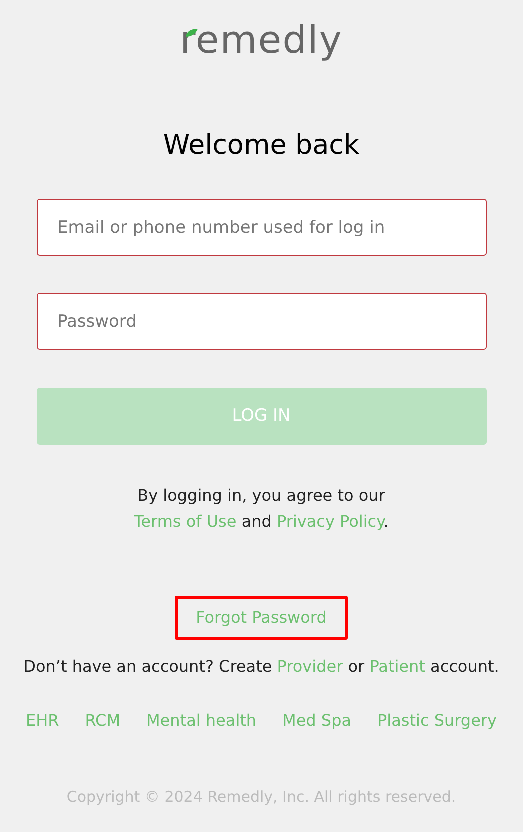  I want to click on patient-link: Patient, so click(398, 666).